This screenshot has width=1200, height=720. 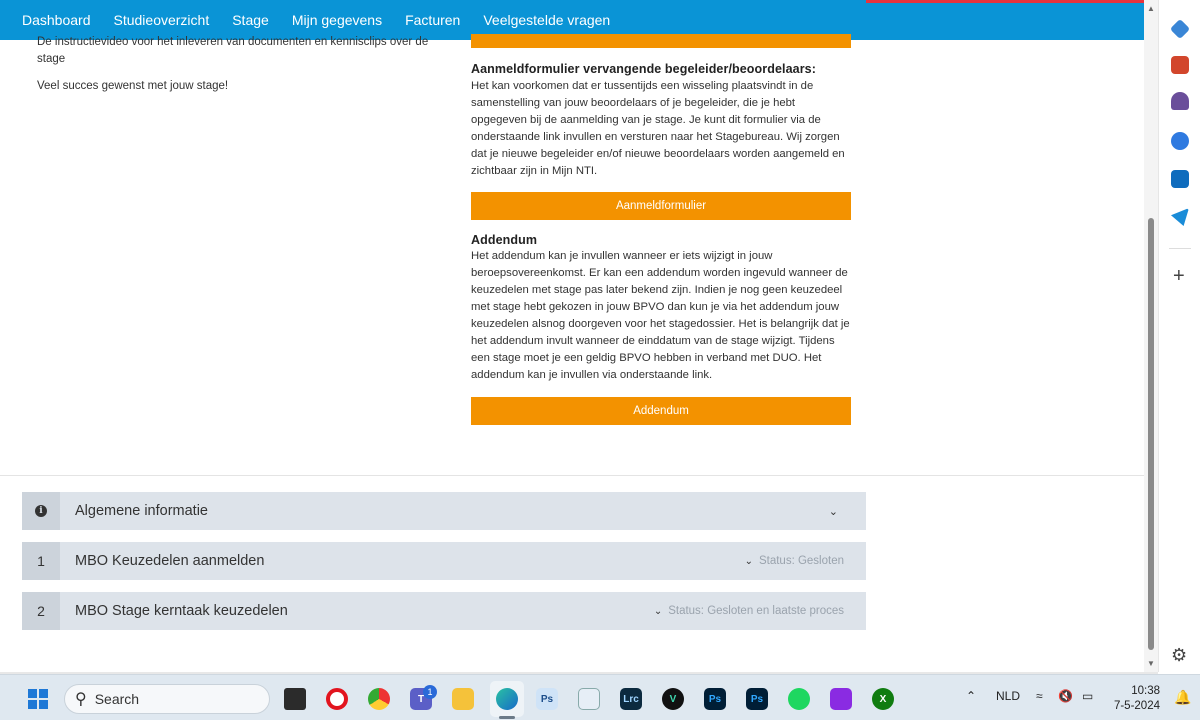 What do you see at coordinates (117, 699) in the screenshot?
I see `search-placeholder: Search` at bounding box center [117, 699].